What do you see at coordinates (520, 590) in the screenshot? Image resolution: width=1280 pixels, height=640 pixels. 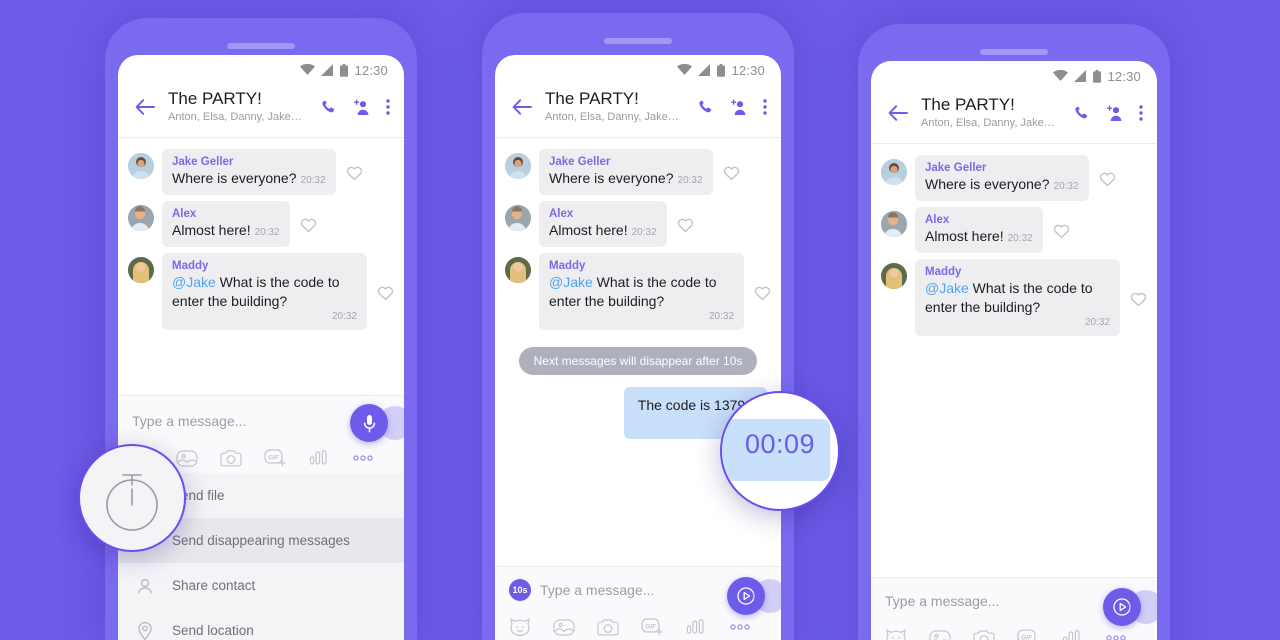 I see `disappear-timer-badge: 10s` at bounding box center [520, 590].